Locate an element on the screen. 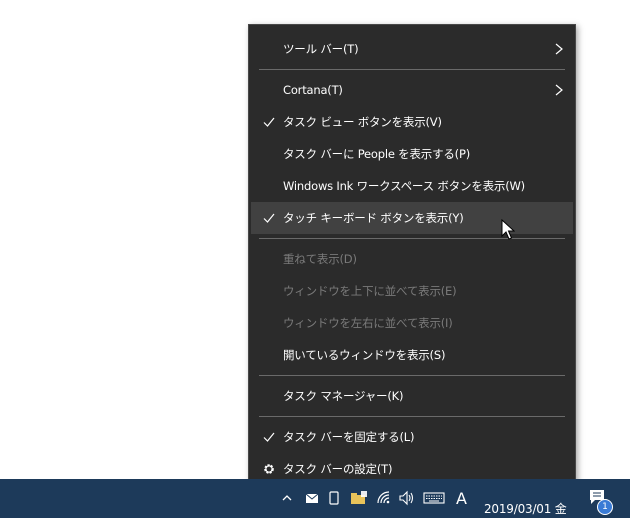 The height and width of the screenshot is (518, 630). menu-item-show-touch-keyboard: タッチ キーボード ボタンを表示(Y) is located at coordinates (412, 218).